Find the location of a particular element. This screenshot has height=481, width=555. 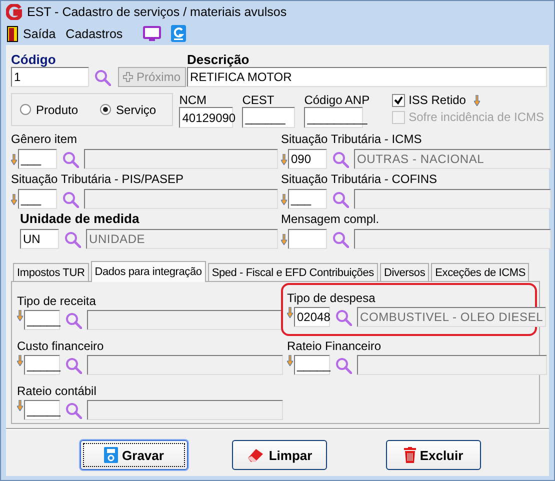

action-button: Excluir is located at coordinates (433, 455).